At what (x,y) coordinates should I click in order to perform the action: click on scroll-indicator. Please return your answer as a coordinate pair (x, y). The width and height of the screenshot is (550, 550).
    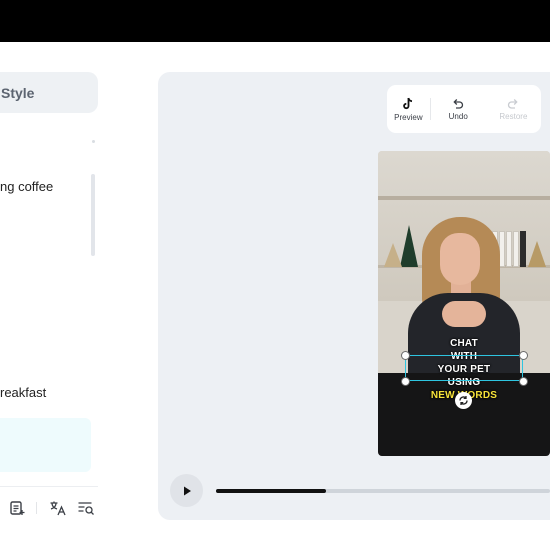
    Looking at the image, I should click on (93, 141).